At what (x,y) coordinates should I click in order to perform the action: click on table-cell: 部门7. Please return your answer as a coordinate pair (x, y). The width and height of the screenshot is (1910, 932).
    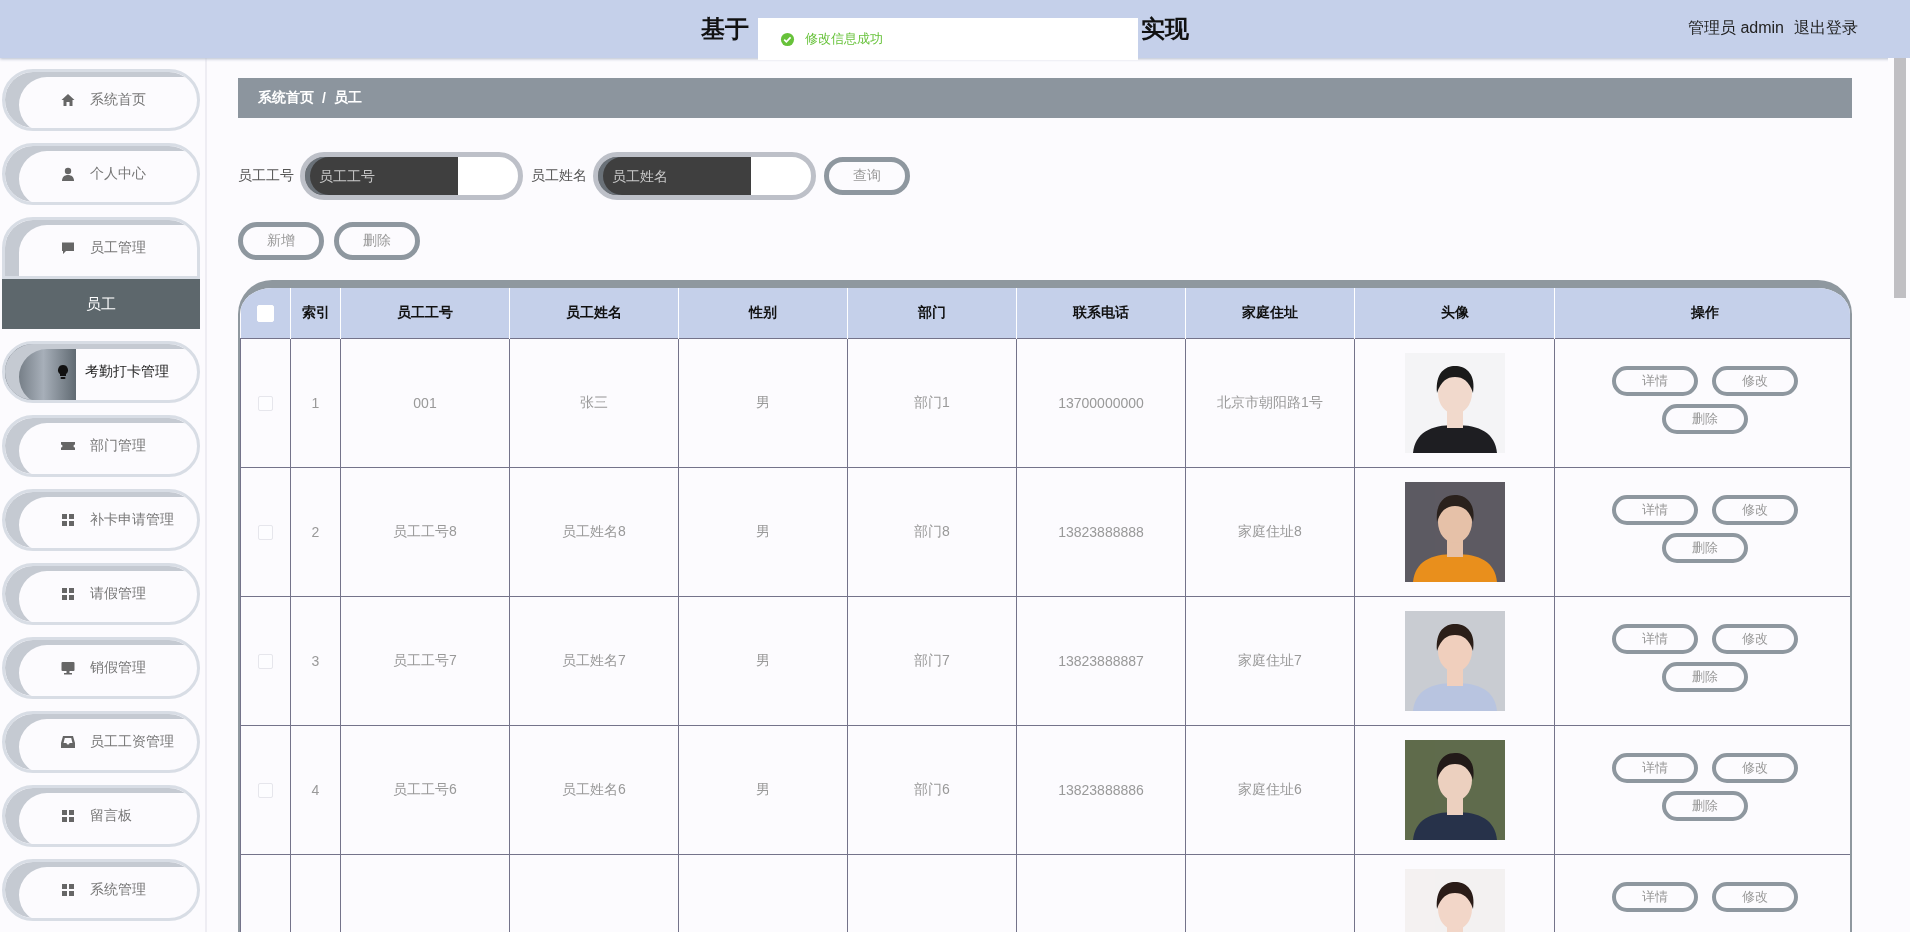
    Looking at the image, I should click on (932, 660).